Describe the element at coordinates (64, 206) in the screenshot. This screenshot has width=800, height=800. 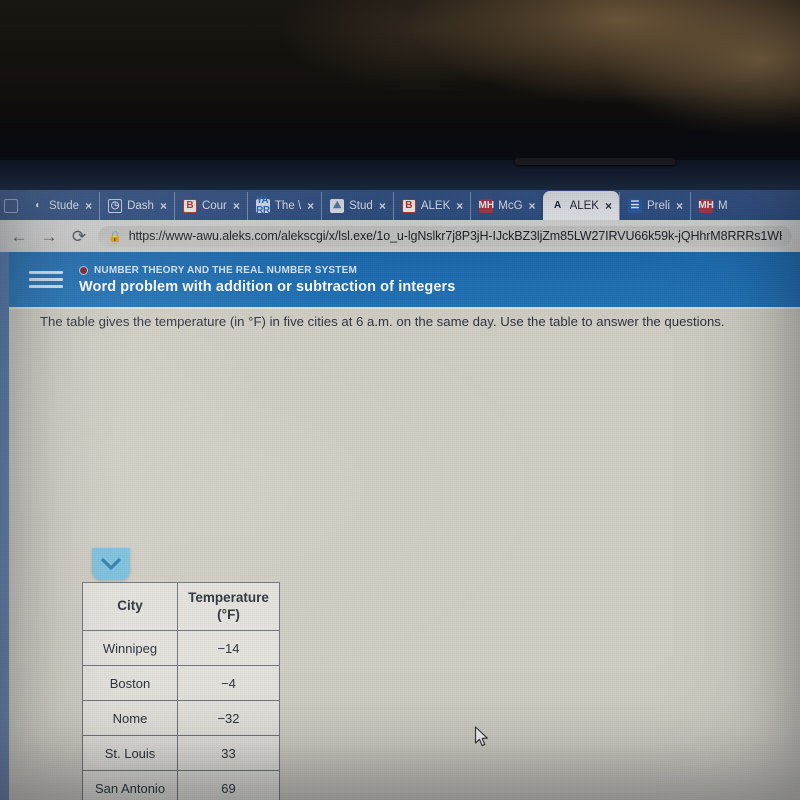
I see `tab-label: Stude` at that location.